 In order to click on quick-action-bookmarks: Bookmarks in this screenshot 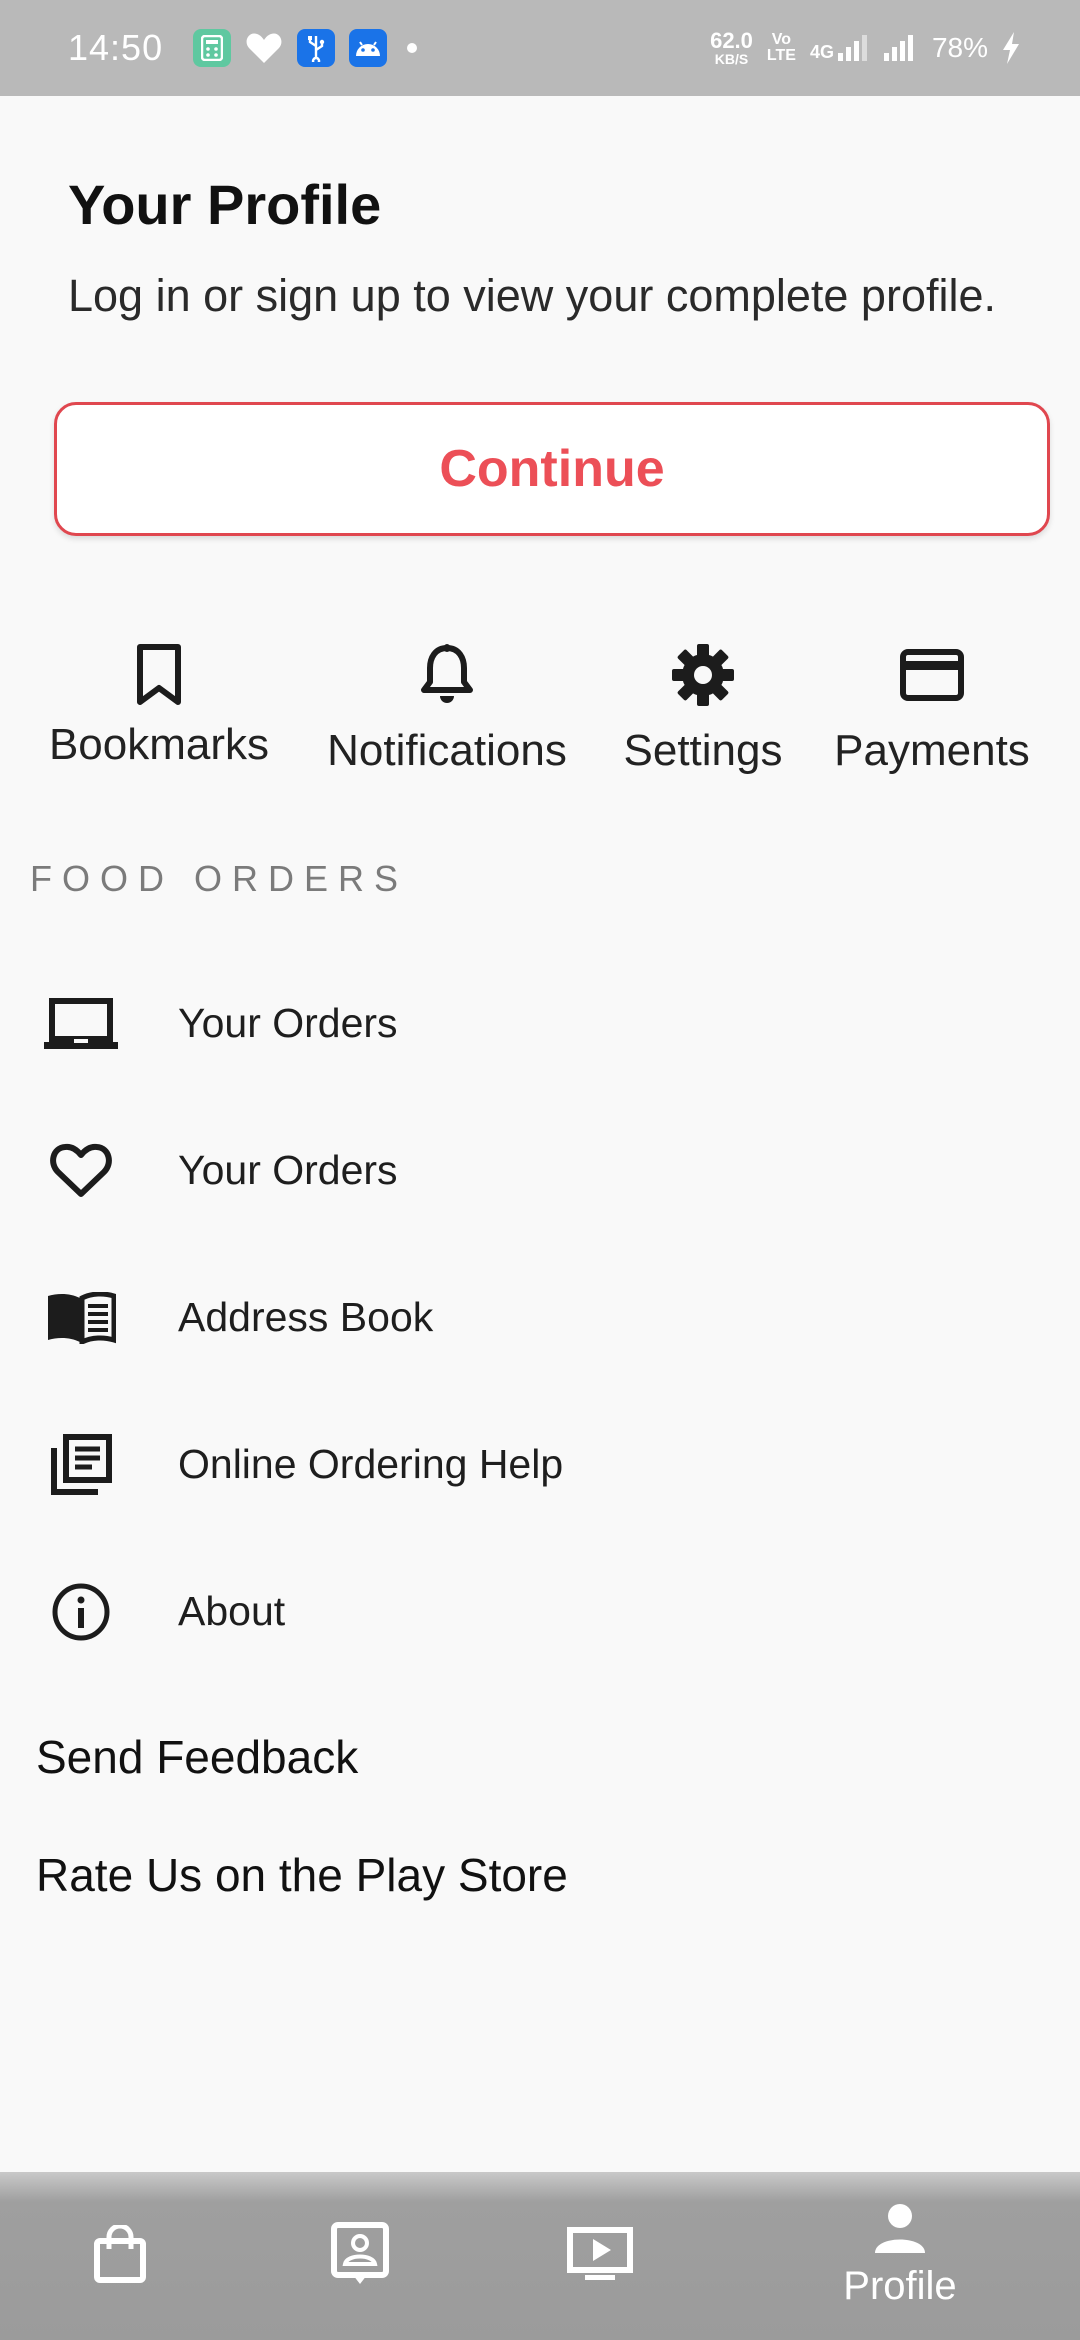, I will do `click(159, 705)`.